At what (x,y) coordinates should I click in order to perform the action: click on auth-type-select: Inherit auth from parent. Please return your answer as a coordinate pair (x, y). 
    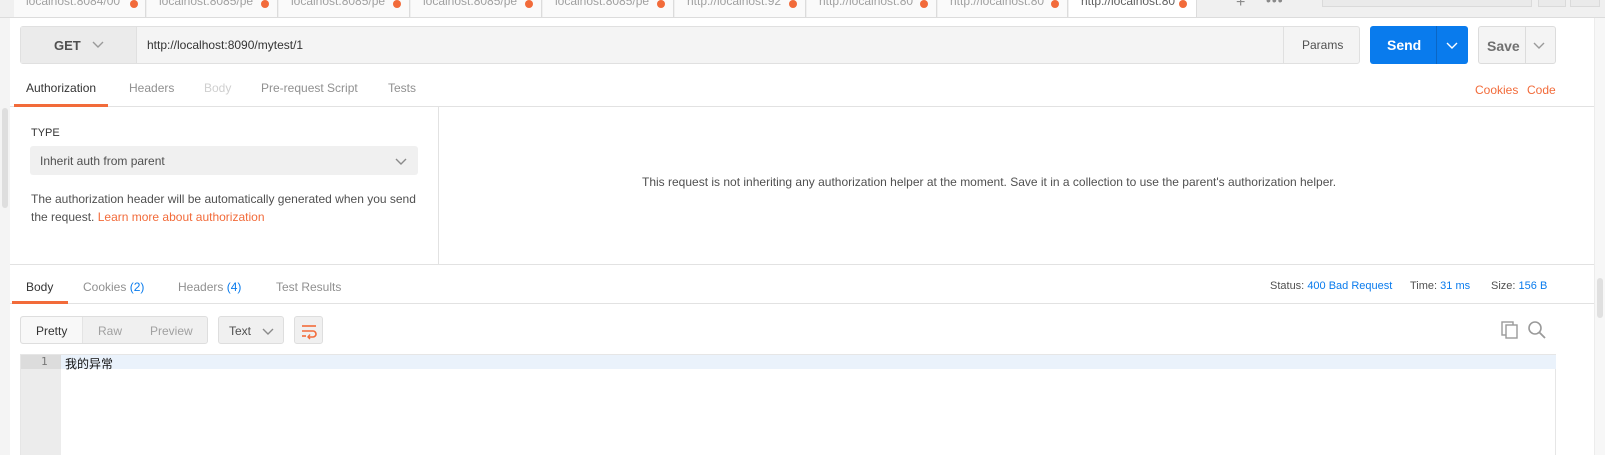
    Looking at the image, I should click on (224, 160).